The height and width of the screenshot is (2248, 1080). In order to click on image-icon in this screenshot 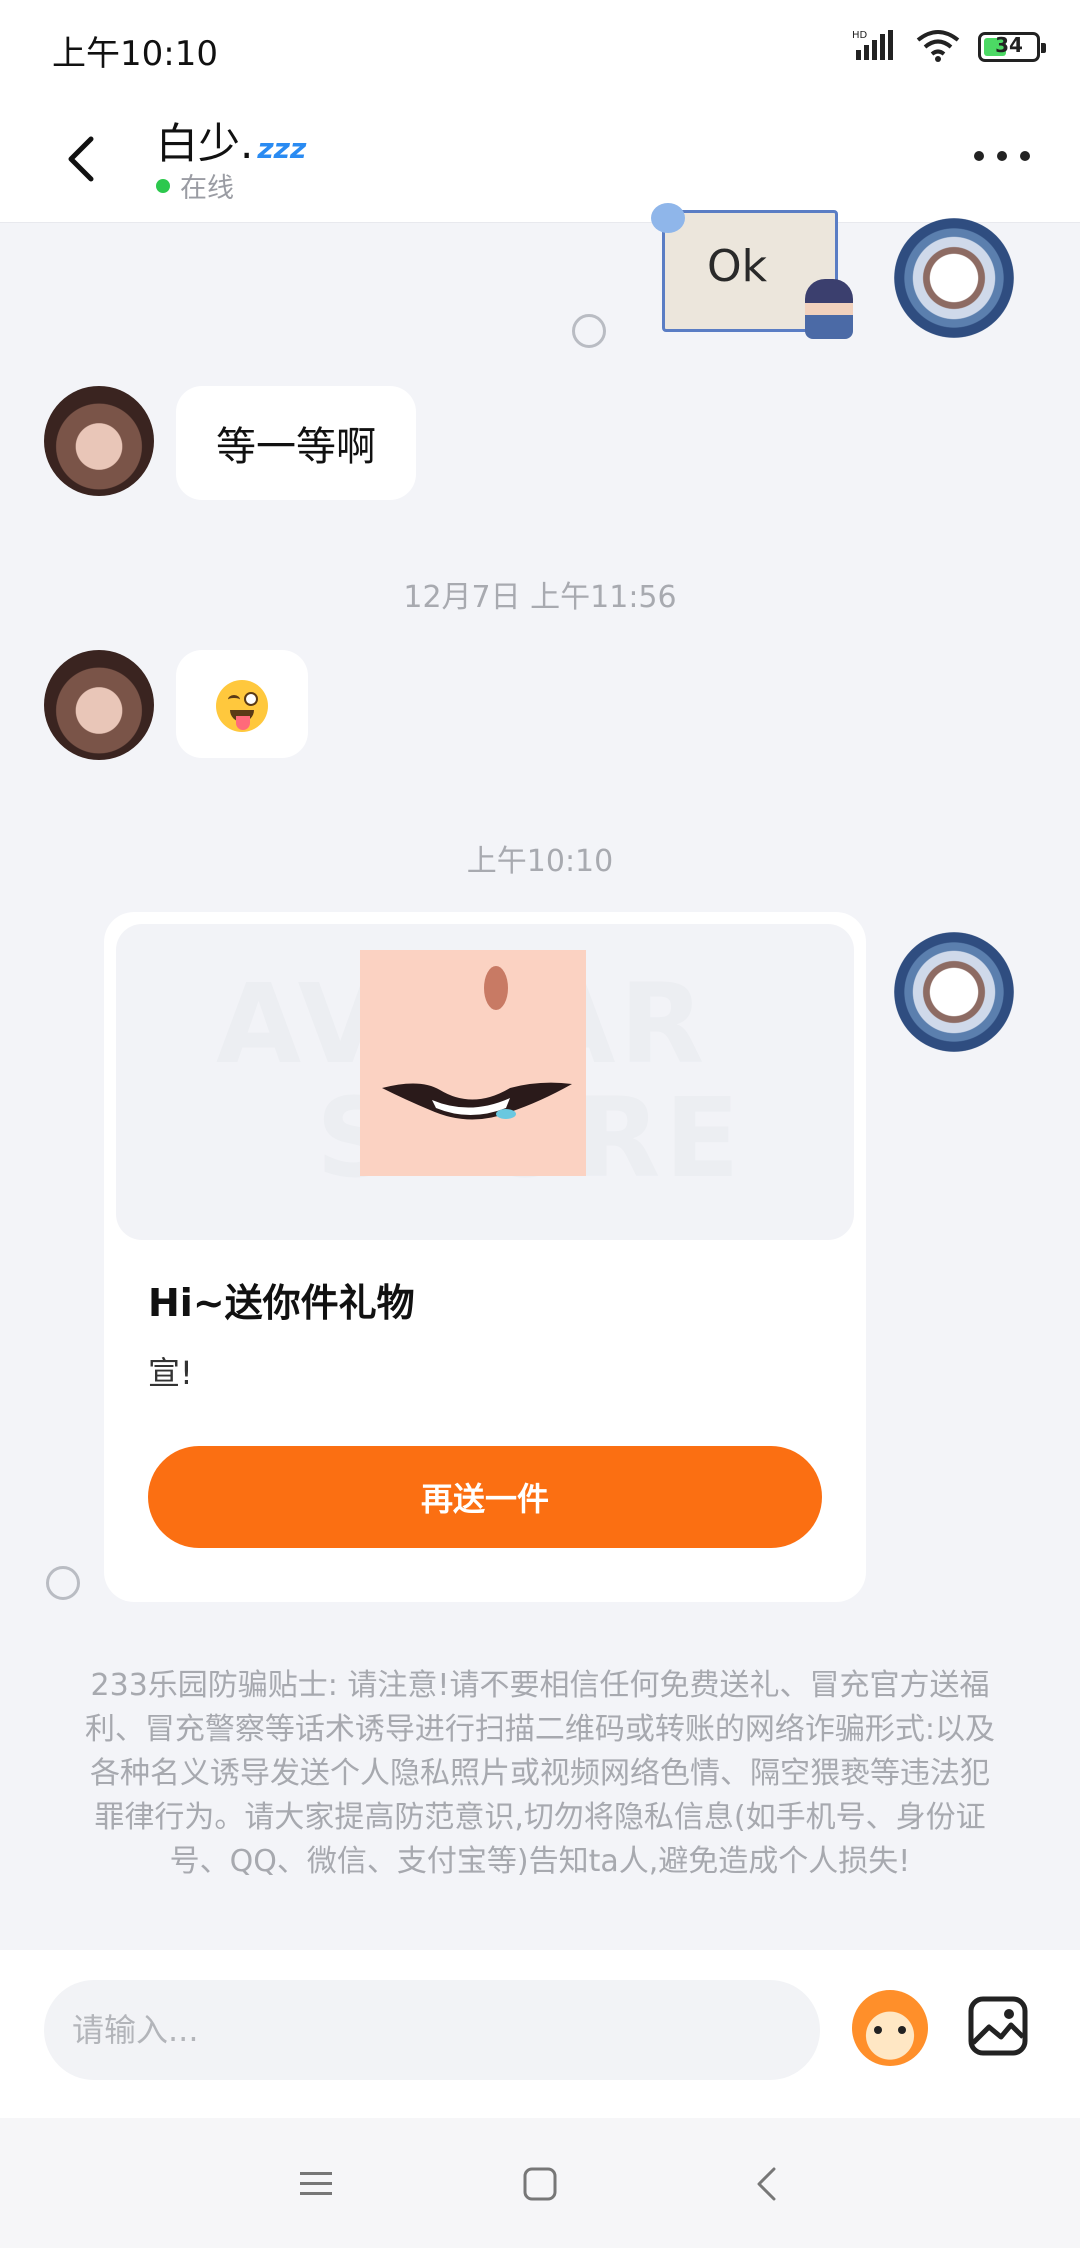, I will do `click(998, 2026)`.